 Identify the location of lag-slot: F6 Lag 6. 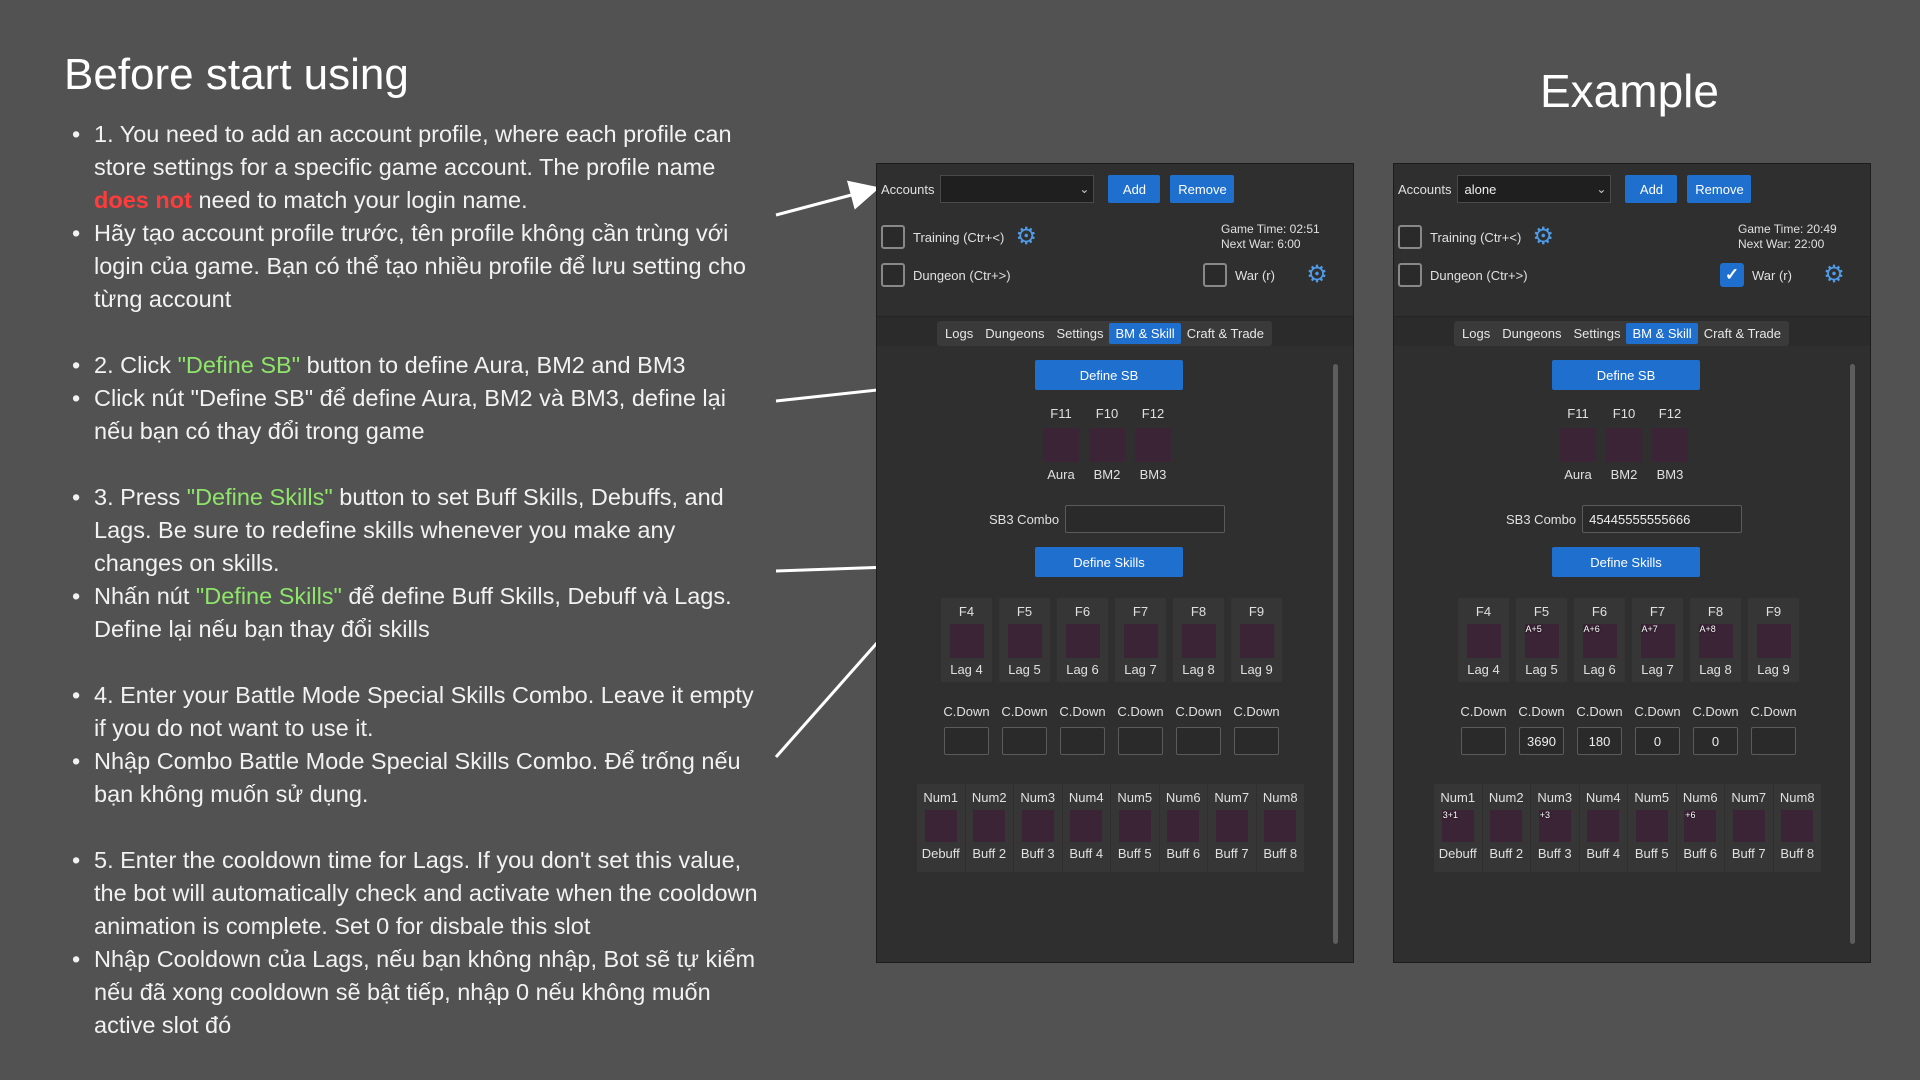
(1082, 640).